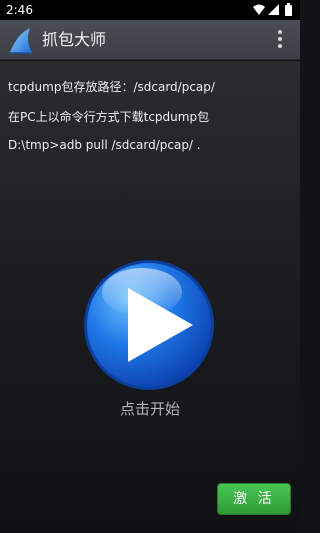  Describe the element at coordinates (150, 408) in the screenshot. I see `start-label: 点击开始` at that location.